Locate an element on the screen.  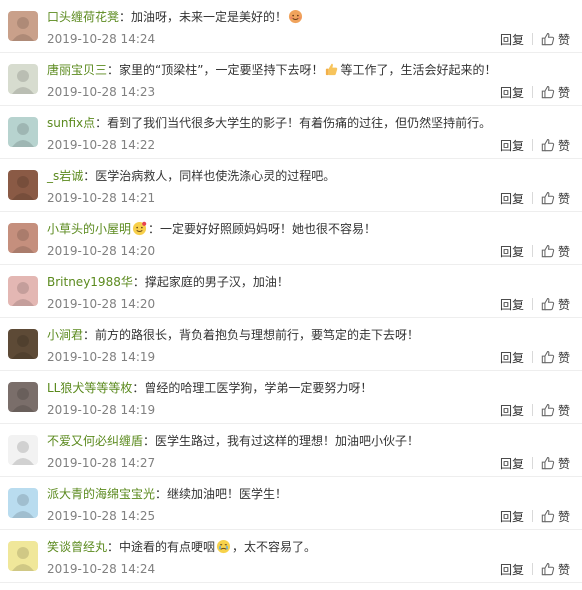
comment-timestamp: 2019-10-28 14:21 is located at coordinates (101, 198).